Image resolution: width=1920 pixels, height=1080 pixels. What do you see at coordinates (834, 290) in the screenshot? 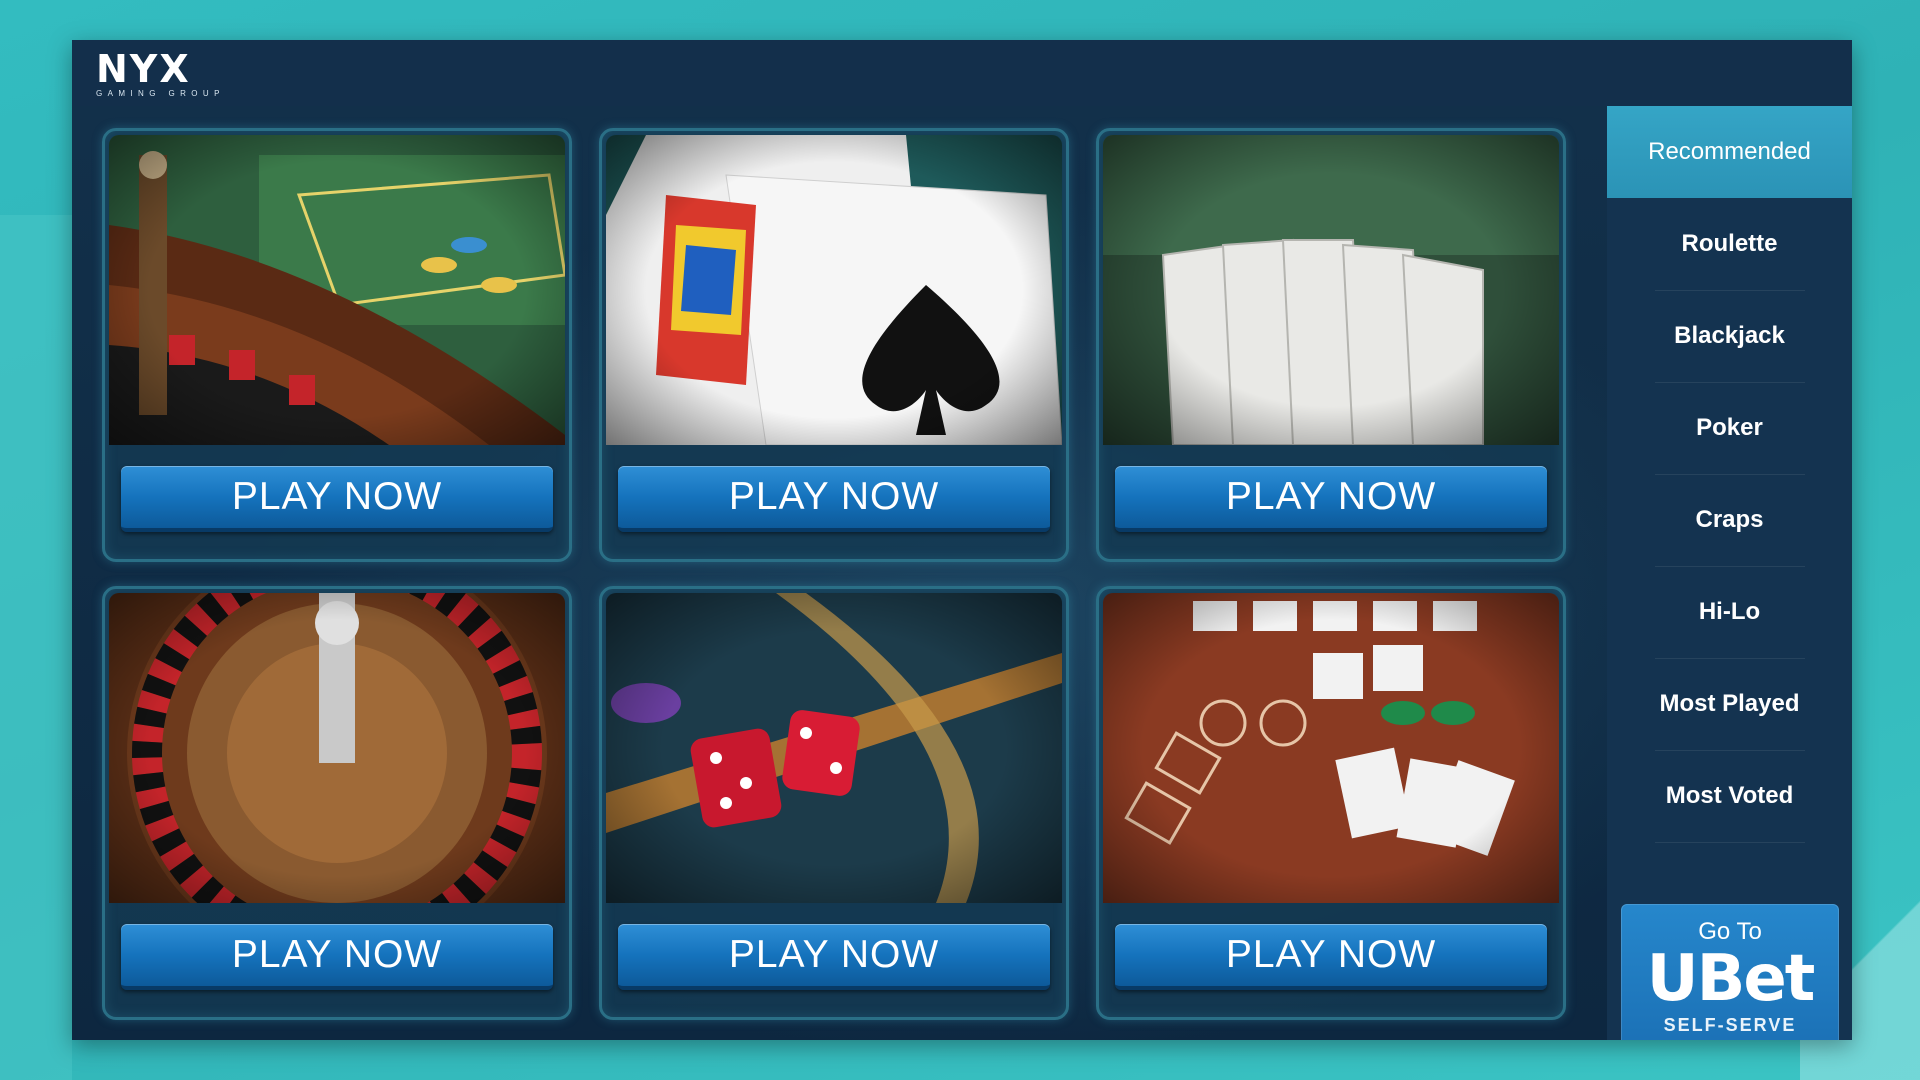
I see `blackjack-cards-image` at bounding box center [834, 290].